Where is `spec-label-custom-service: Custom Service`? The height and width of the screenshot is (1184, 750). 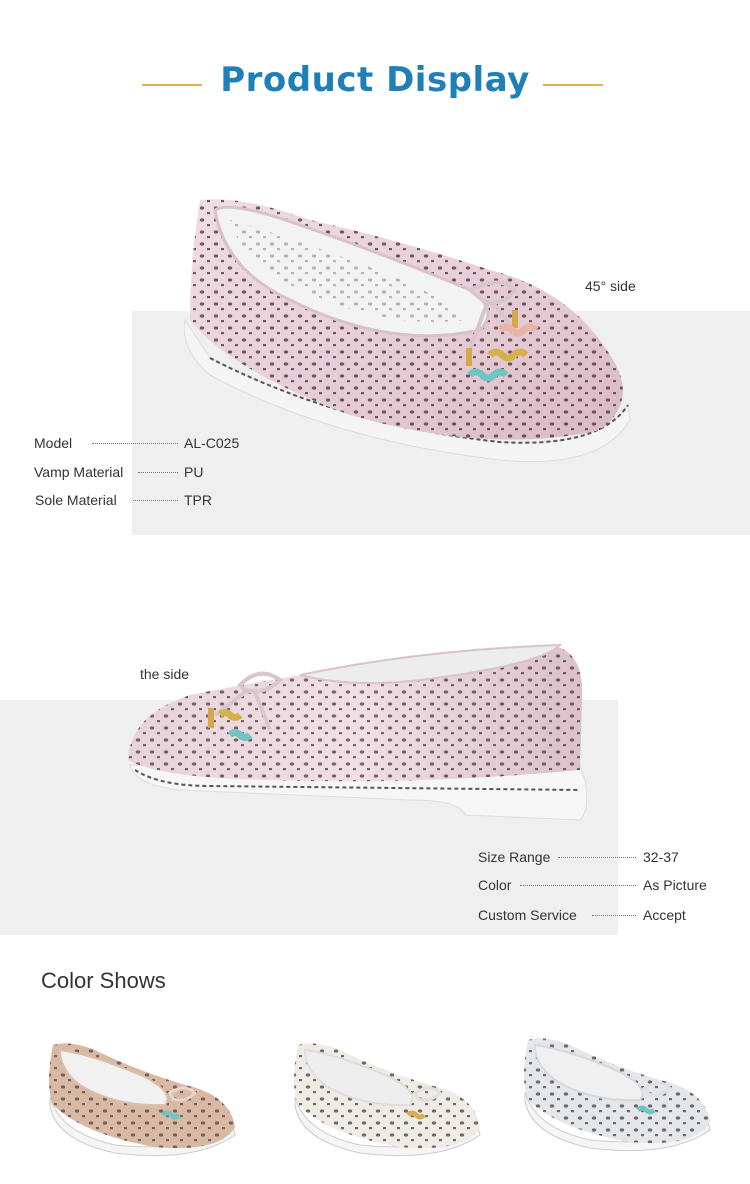 spec-label-custom-service: Custom Service is located at coordinates (527, 915).